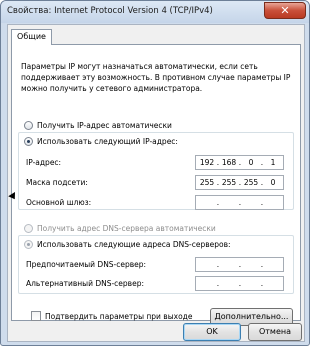 Image resolution: width=320 pixels, height=346 pixels. I want to click on dns-manual-radio, so click(28, 244).